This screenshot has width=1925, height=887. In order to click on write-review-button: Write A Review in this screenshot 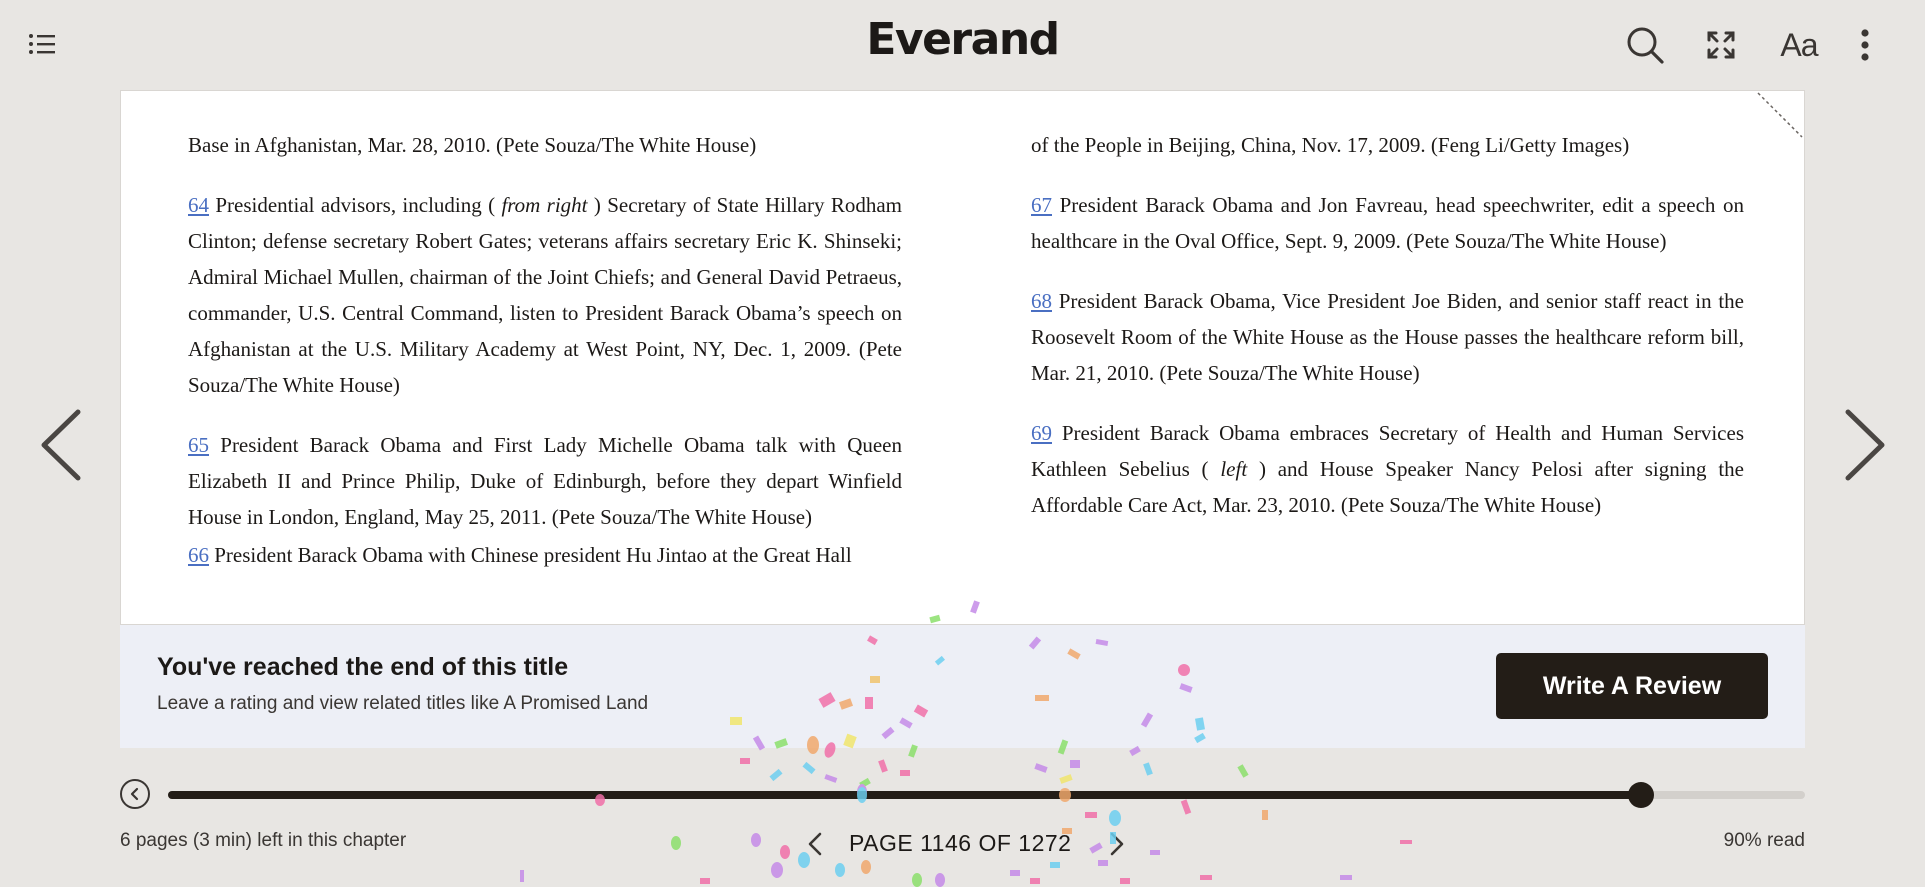, I will do `click(1632, 686)`.